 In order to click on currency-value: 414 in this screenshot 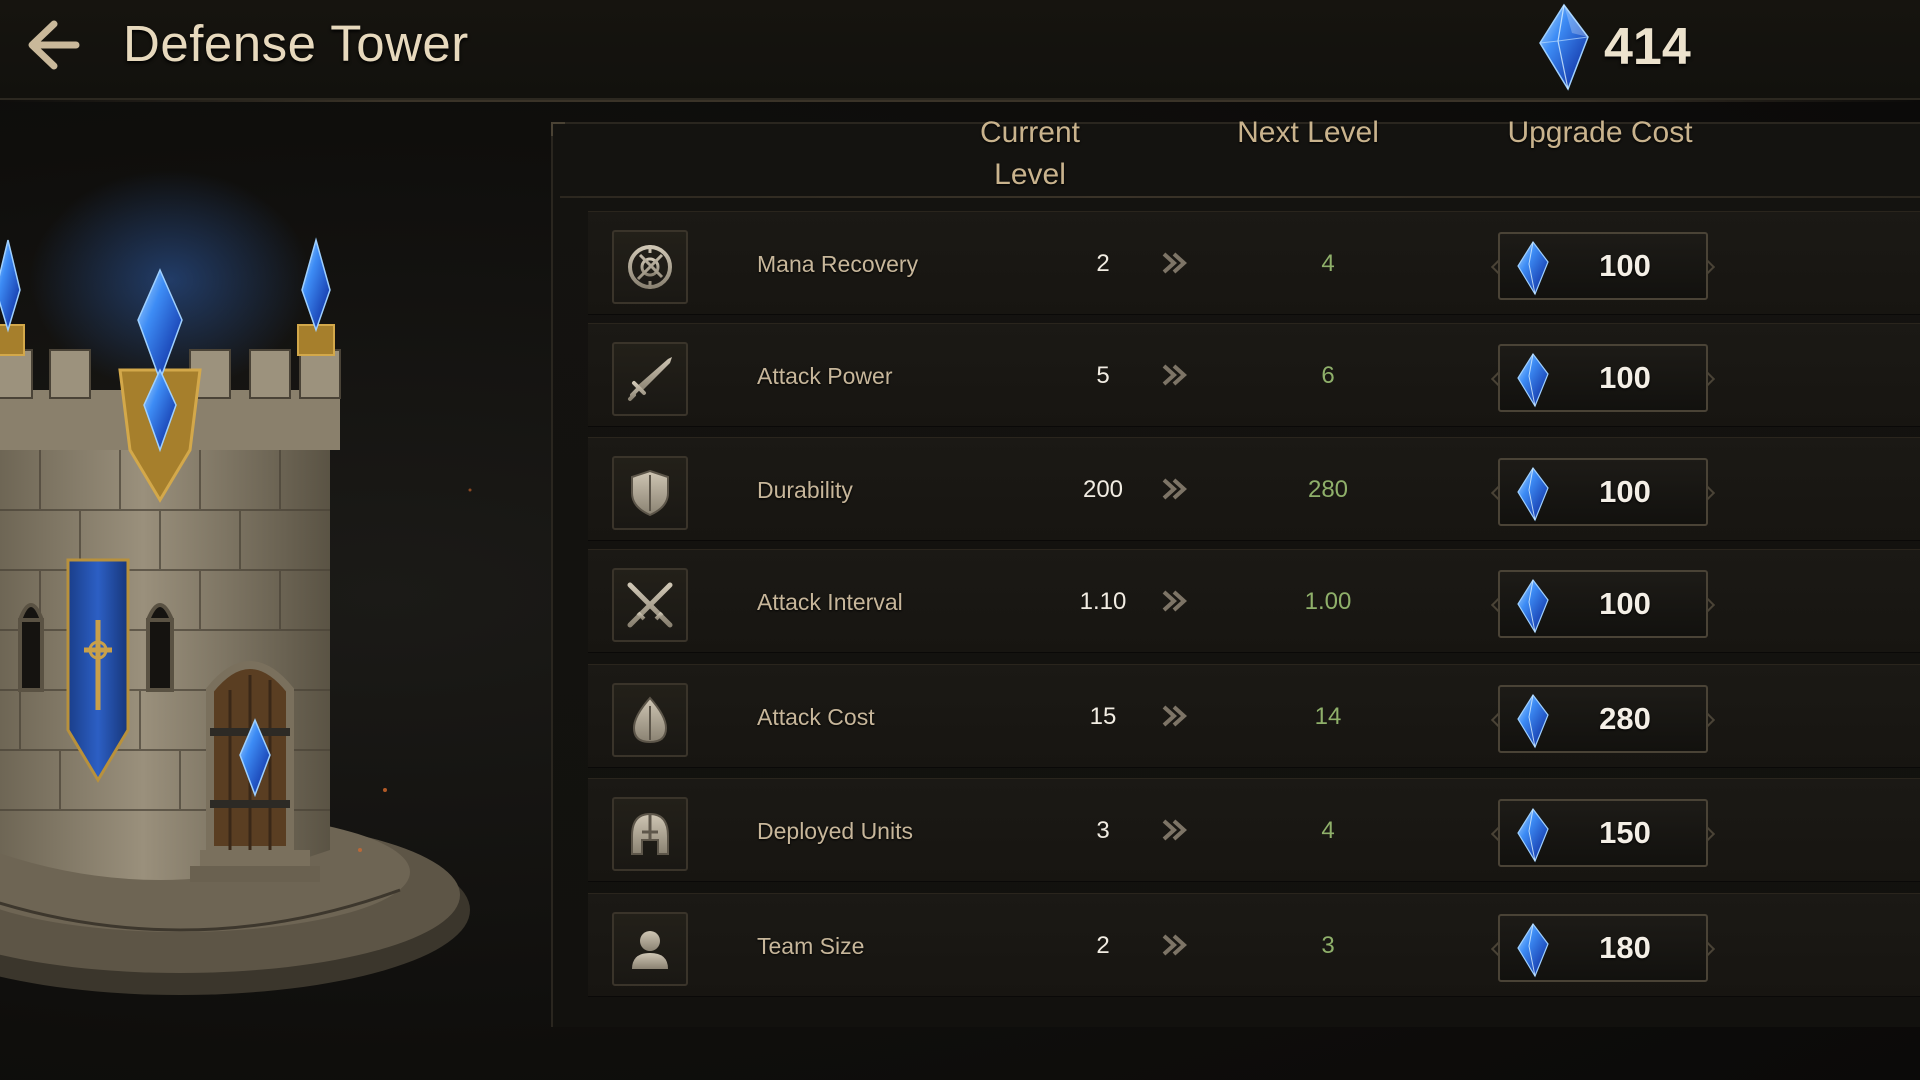, I will do `click(1647, 47)`.